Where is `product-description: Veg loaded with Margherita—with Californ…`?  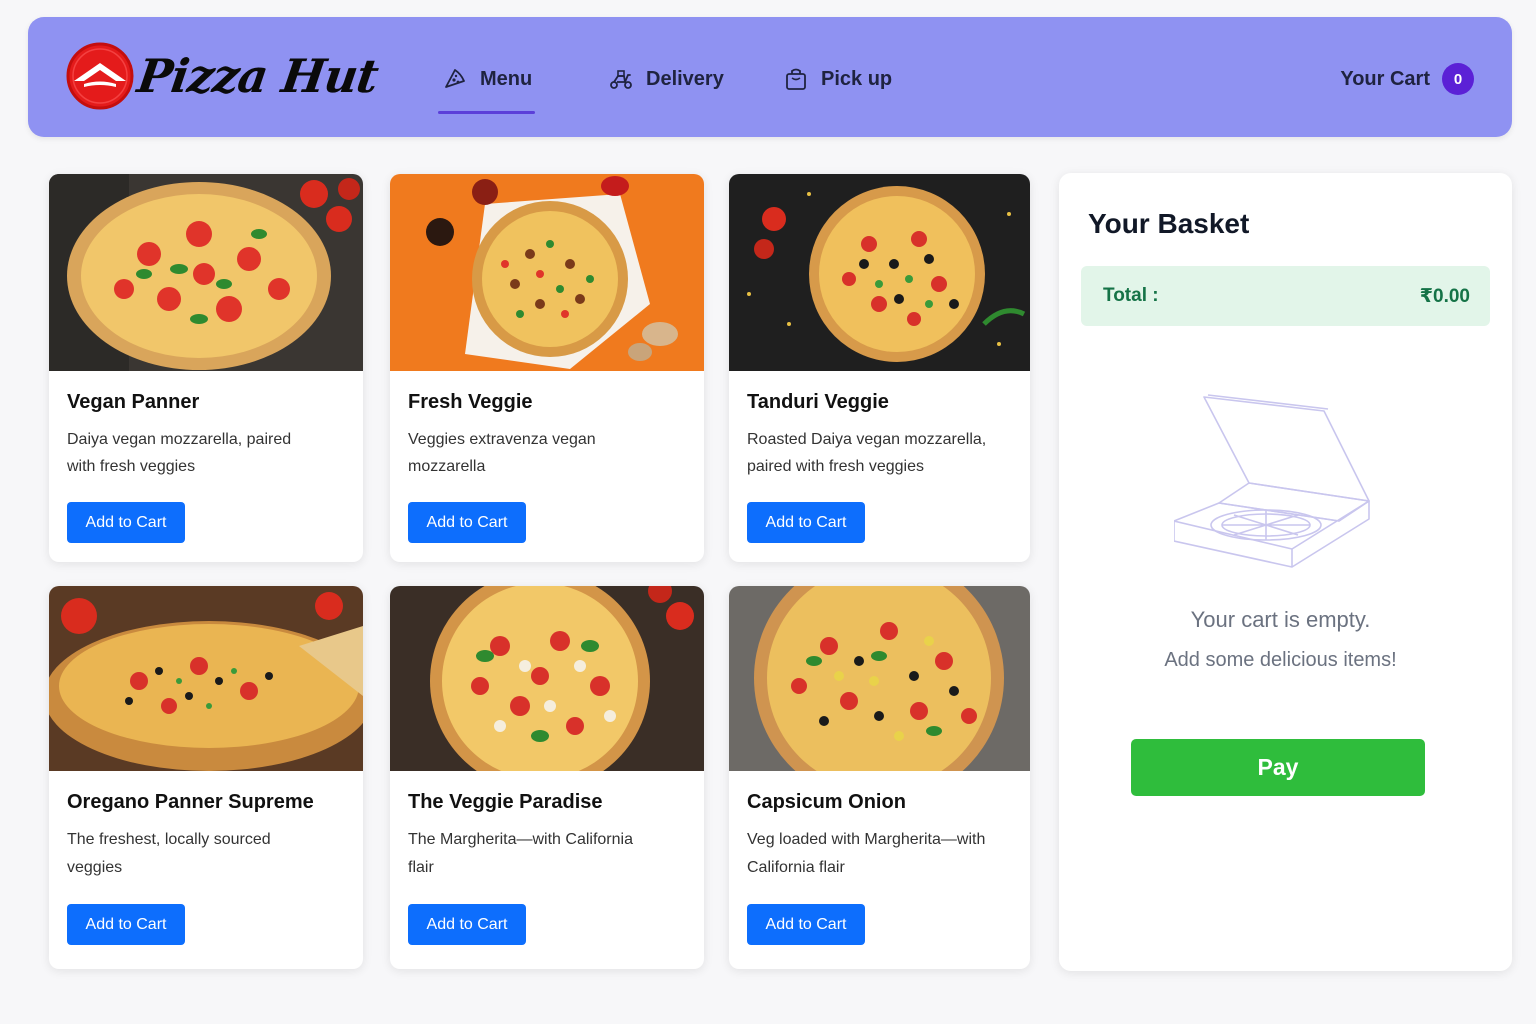 product-description: Veg loaded with Margherita—with Californ… is located at coordinates (866, 853).